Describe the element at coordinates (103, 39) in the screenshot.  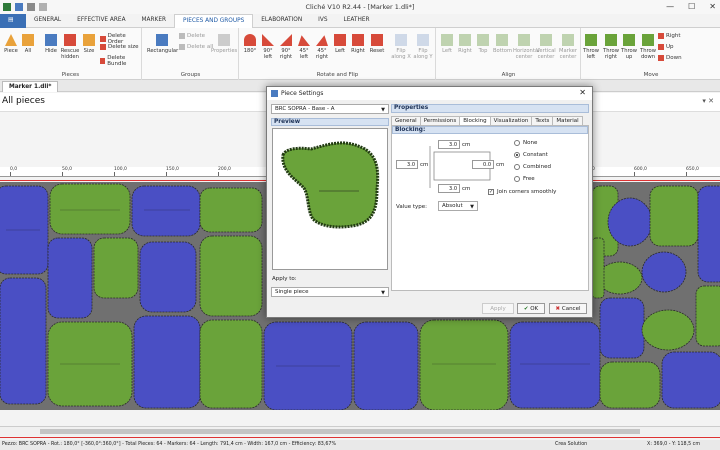
I see `delete-order-icon` at that location.